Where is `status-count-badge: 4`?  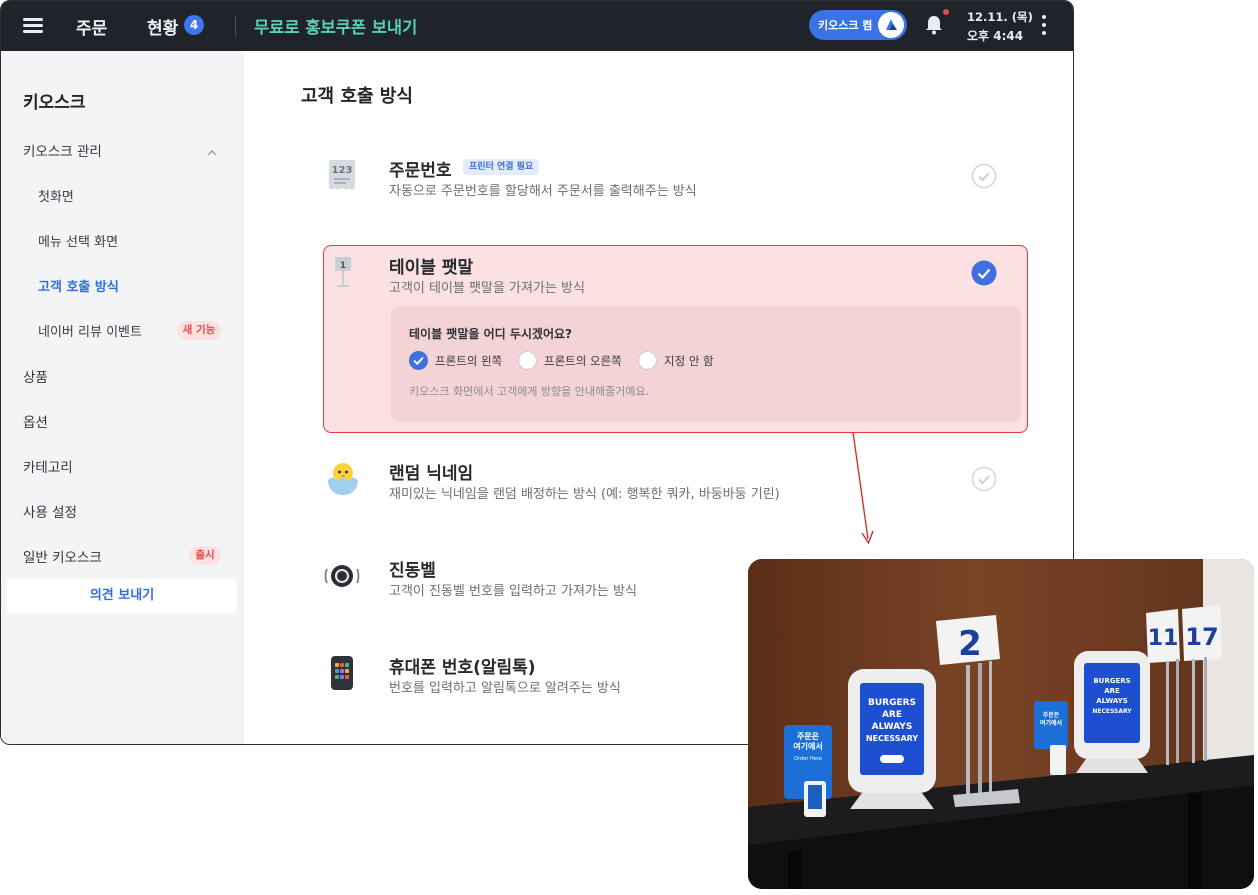 status-count-badge: 4 is located at coordinates (194, 25).